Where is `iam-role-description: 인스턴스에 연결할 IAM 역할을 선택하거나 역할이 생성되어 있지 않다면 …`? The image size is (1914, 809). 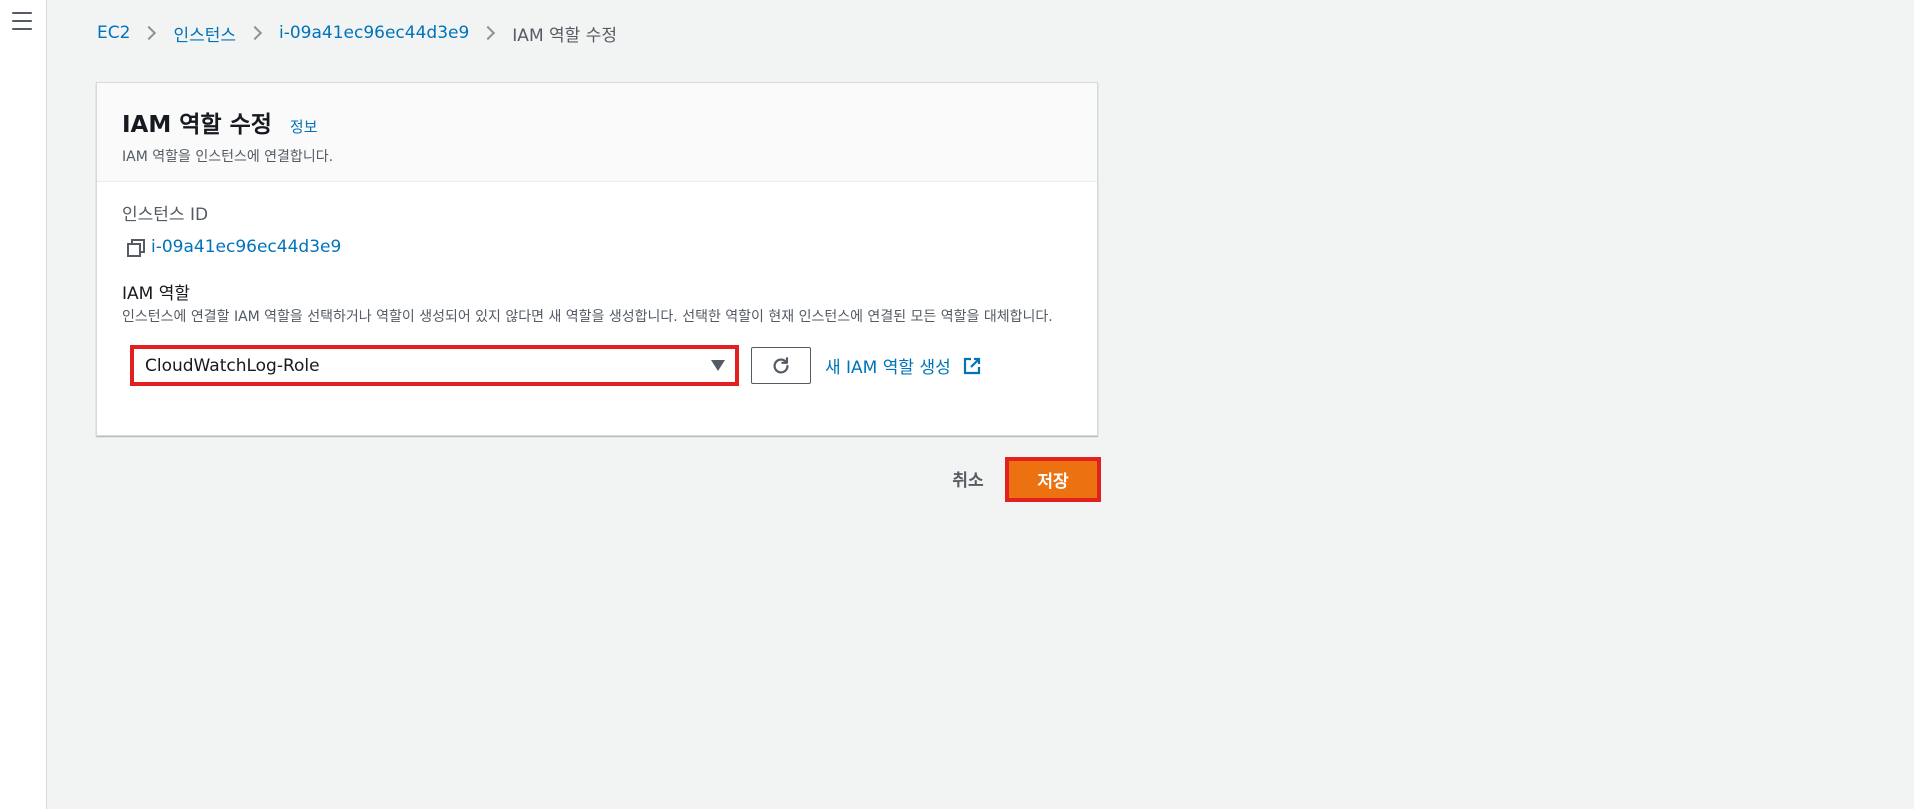
iam-role-description: 인스턴스에 연결할 IAM 역할을 선택하거나 역할이 생성되어 있지 않다면 … is located at coordinates (587, 317).